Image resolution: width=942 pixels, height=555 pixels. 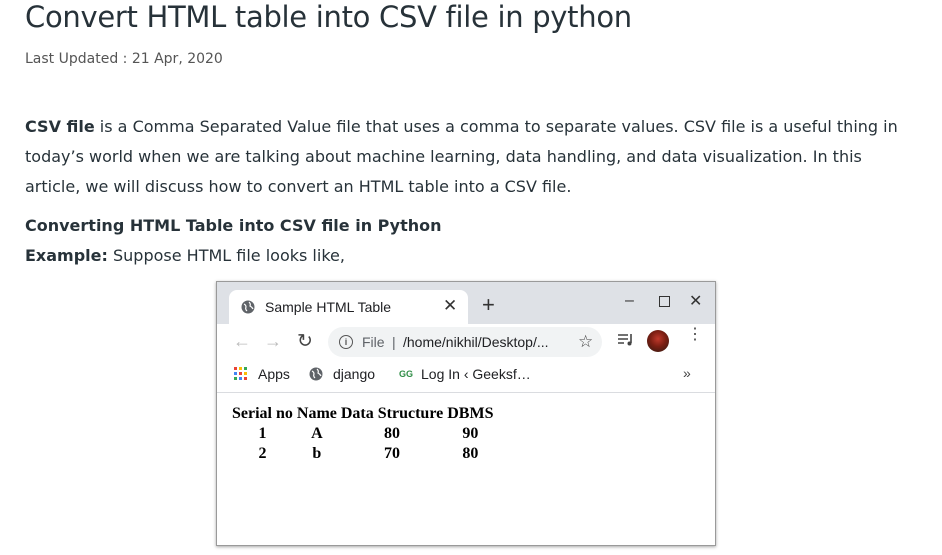 I want to click on tab-title: Sample HTML Table, so click(x=328, y=307).